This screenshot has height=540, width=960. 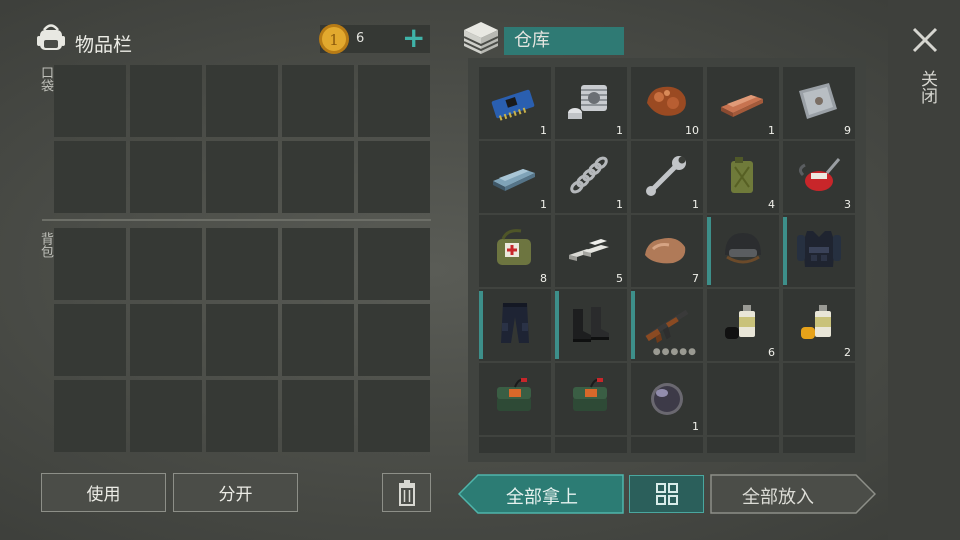 I want to click on storage-title: 仓库, so click(x=564, y=41).